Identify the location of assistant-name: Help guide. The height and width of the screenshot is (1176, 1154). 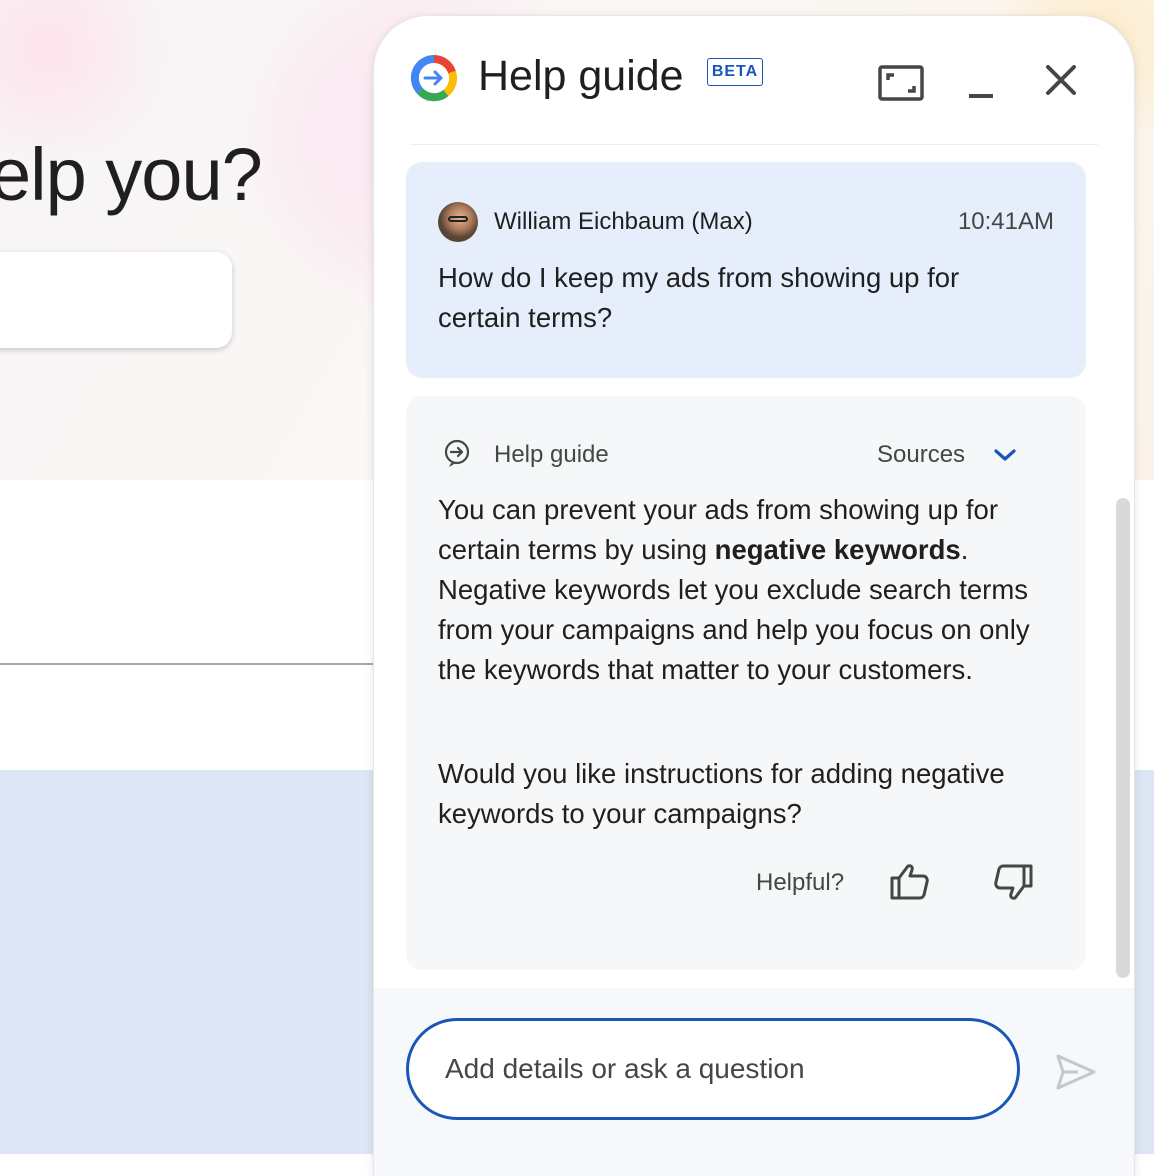
(551, 454).